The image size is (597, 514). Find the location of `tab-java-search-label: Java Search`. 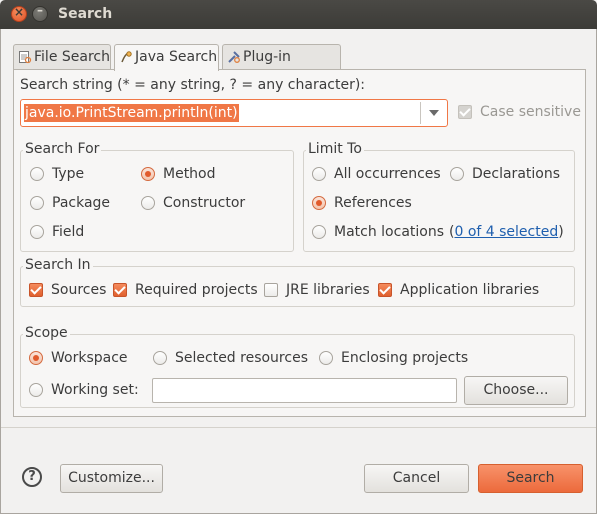

tab-java-search-label: Java Search is located at coordinates (176, 57).